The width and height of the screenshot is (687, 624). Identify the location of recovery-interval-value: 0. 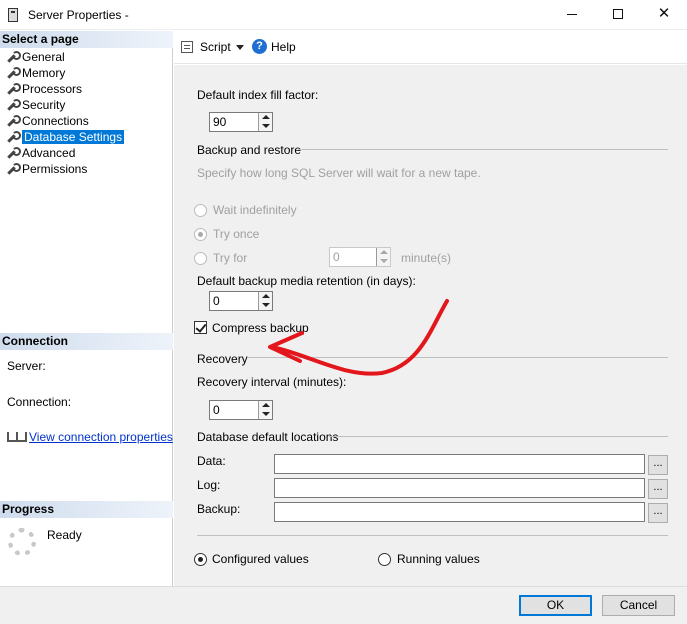
(216, 410).